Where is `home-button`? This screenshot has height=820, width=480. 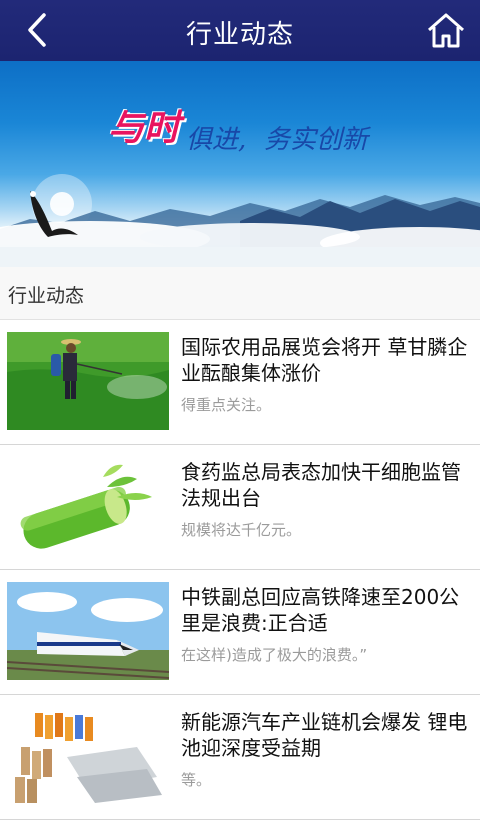 home-button is located at coordinates (446, 30).